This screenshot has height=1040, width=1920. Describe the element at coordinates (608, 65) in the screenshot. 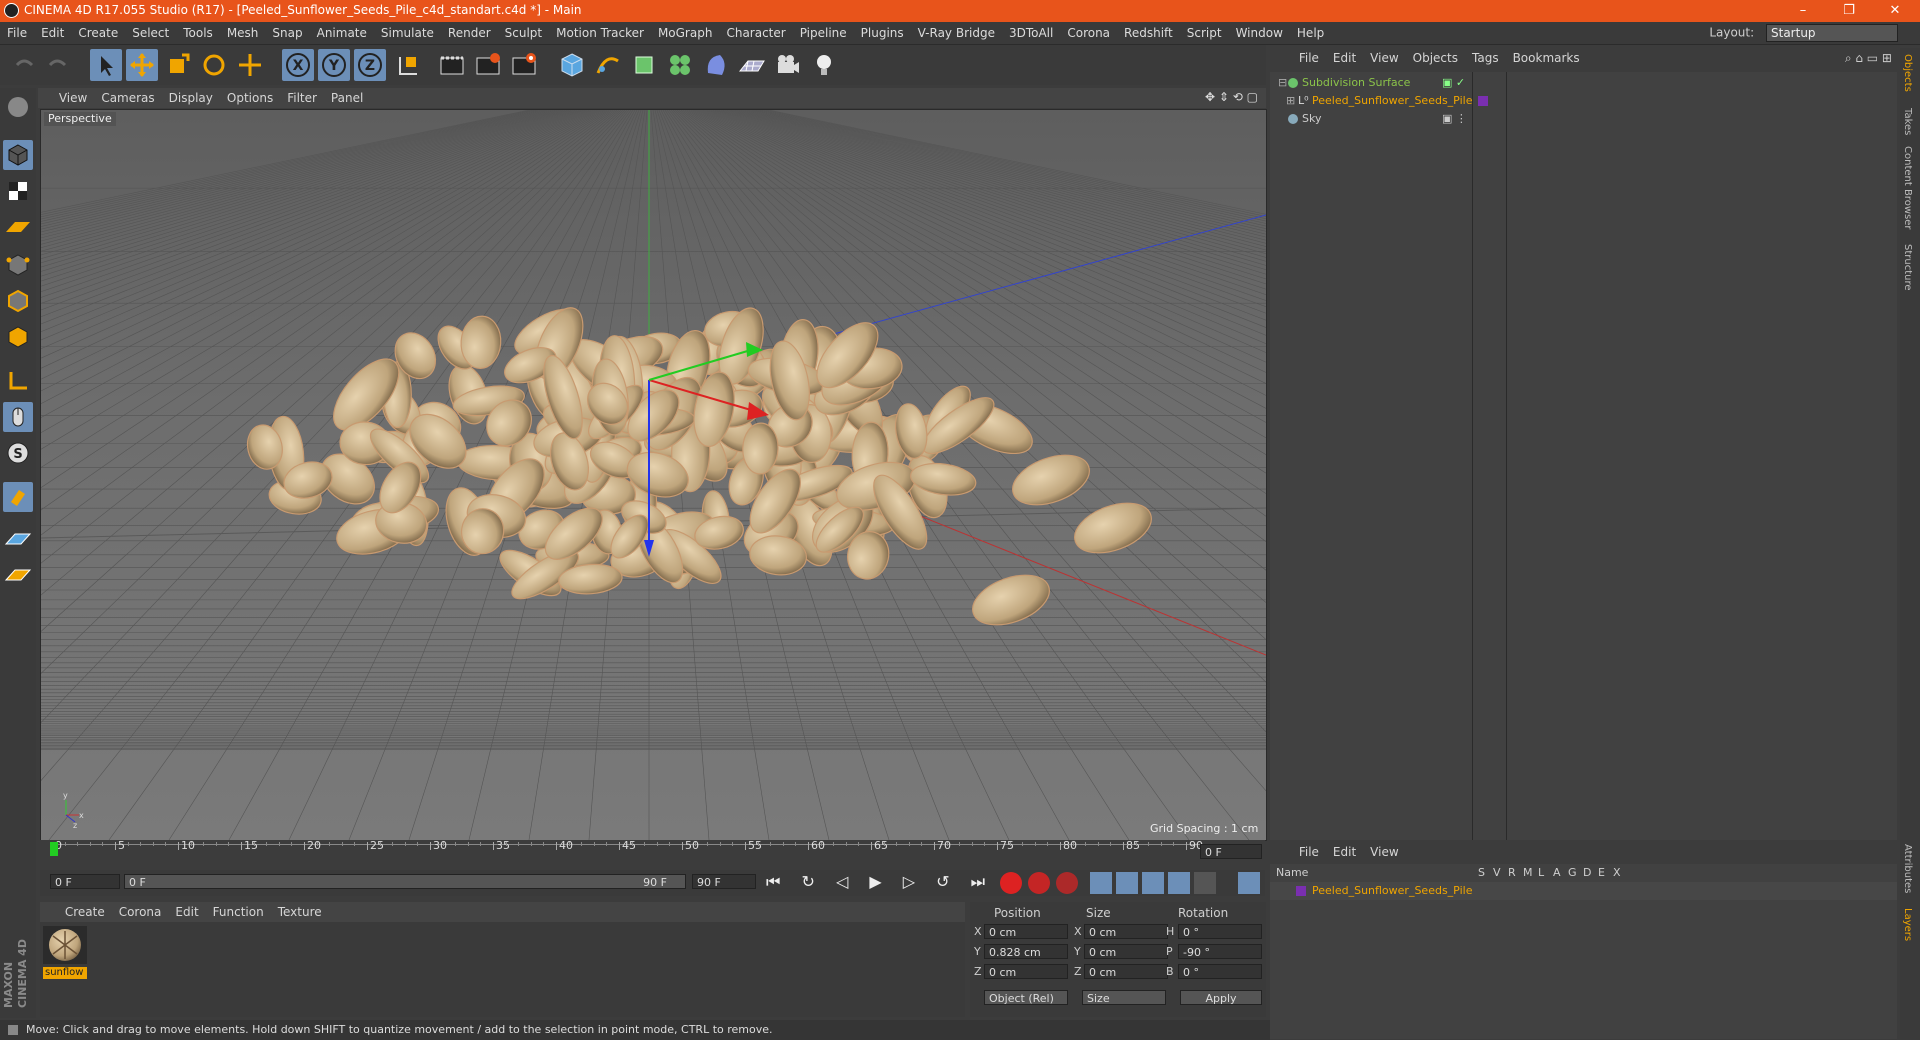

I see `pen-spline-icon` at that location.